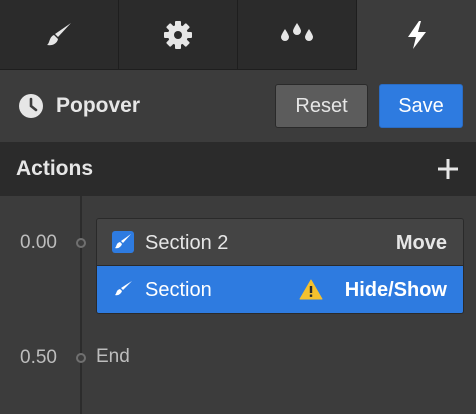 The width and height of the screenshot is (476, 414). I want to click on brush-checkbox-icon, so click(123, 242).